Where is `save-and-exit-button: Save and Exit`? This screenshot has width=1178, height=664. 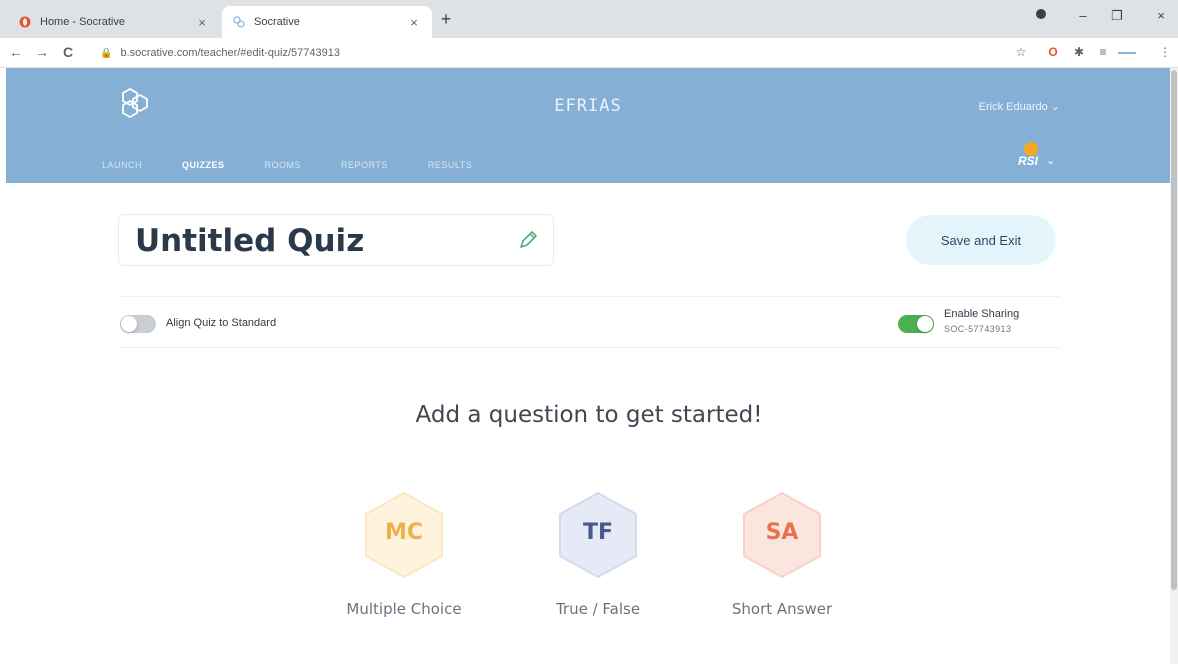 save-and-exit-button: Save and Exit is located at coordinates (981, 240).